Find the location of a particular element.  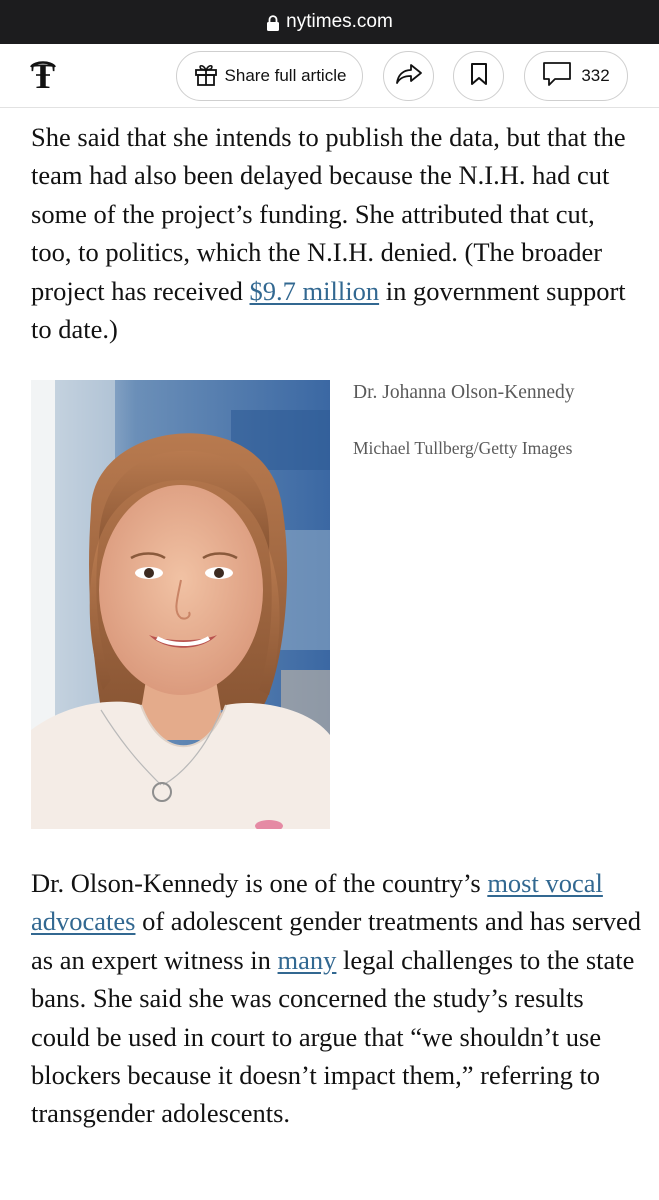

comment-count: 332 is located at coordinates (595, 75).